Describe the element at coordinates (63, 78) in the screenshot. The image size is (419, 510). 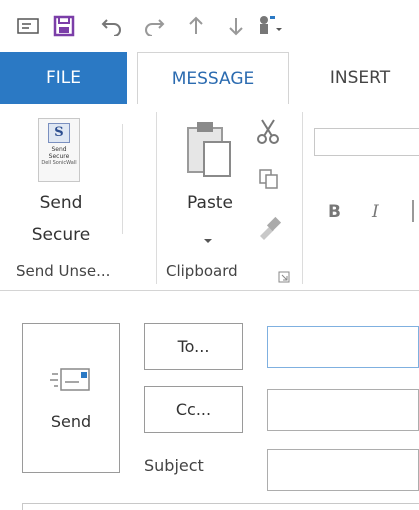
I see `tab-file: FILE` at that location.